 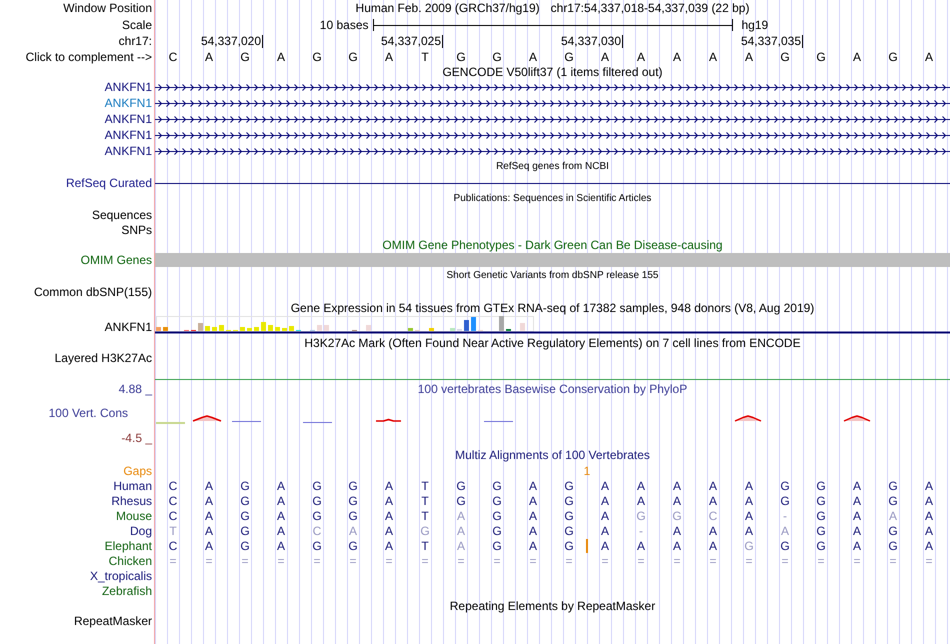 What do you see at coordinates (552, 260) in the screenshot?
I see `omim-feature-bar` at bounding box center [552, 260].